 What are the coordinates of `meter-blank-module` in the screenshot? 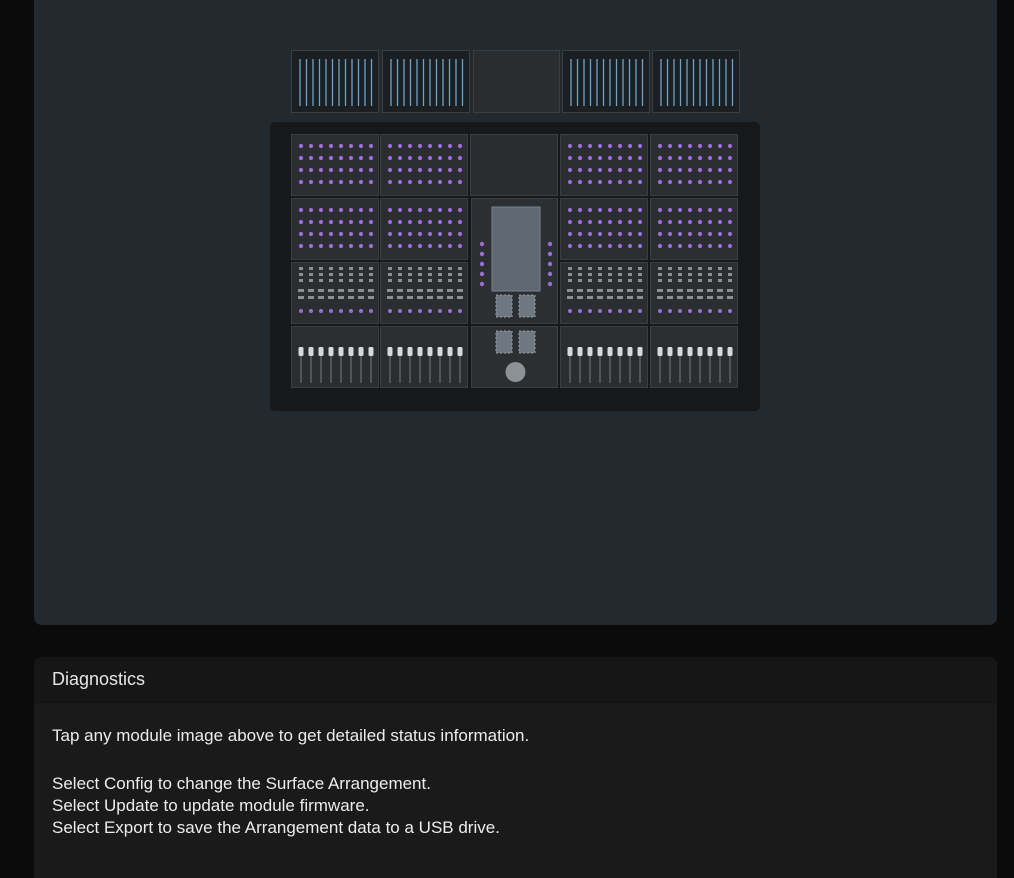 It's located at (516, 81).